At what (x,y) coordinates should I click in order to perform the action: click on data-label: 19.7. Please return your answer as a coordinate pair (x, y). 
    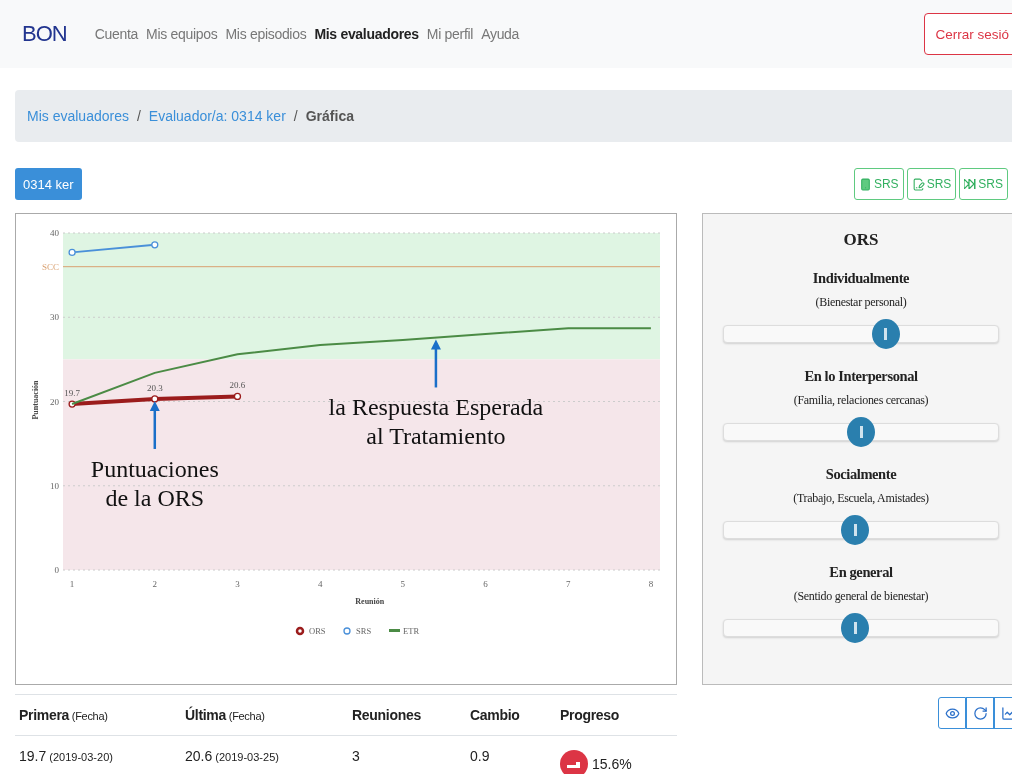
    Looking at the image, I should click on (72, 393).